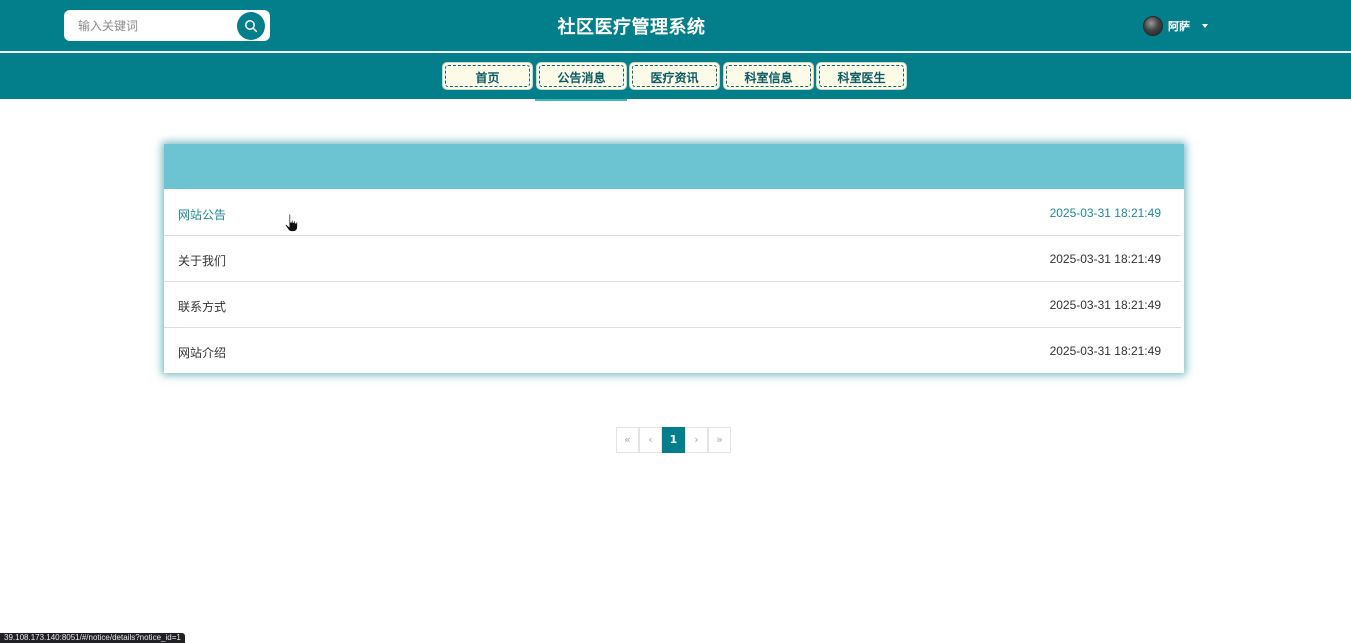 The height and width of the screenshot is (643, 1351). I want to click on nav-item-label: 科室信息, so click(768, 78).